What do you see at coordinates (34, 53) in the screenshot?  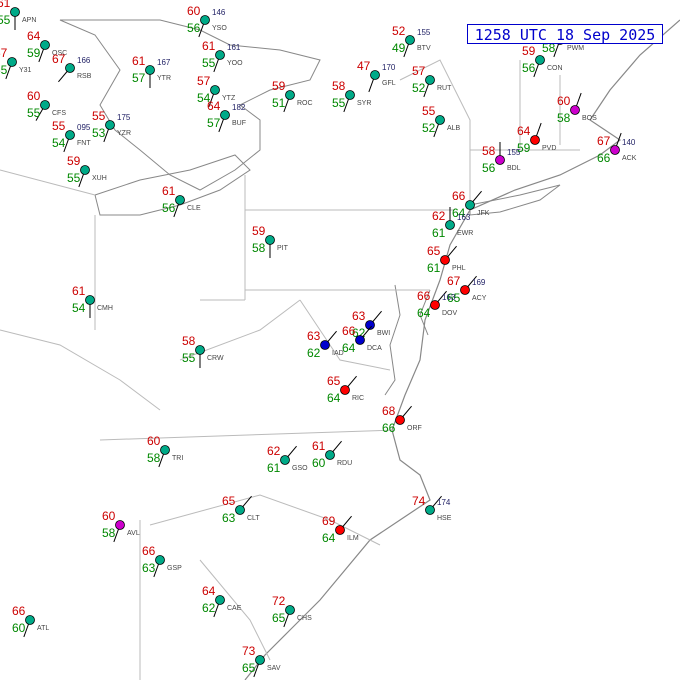 I see `dewpoint-label: 59` at bounding box center [34, 53].